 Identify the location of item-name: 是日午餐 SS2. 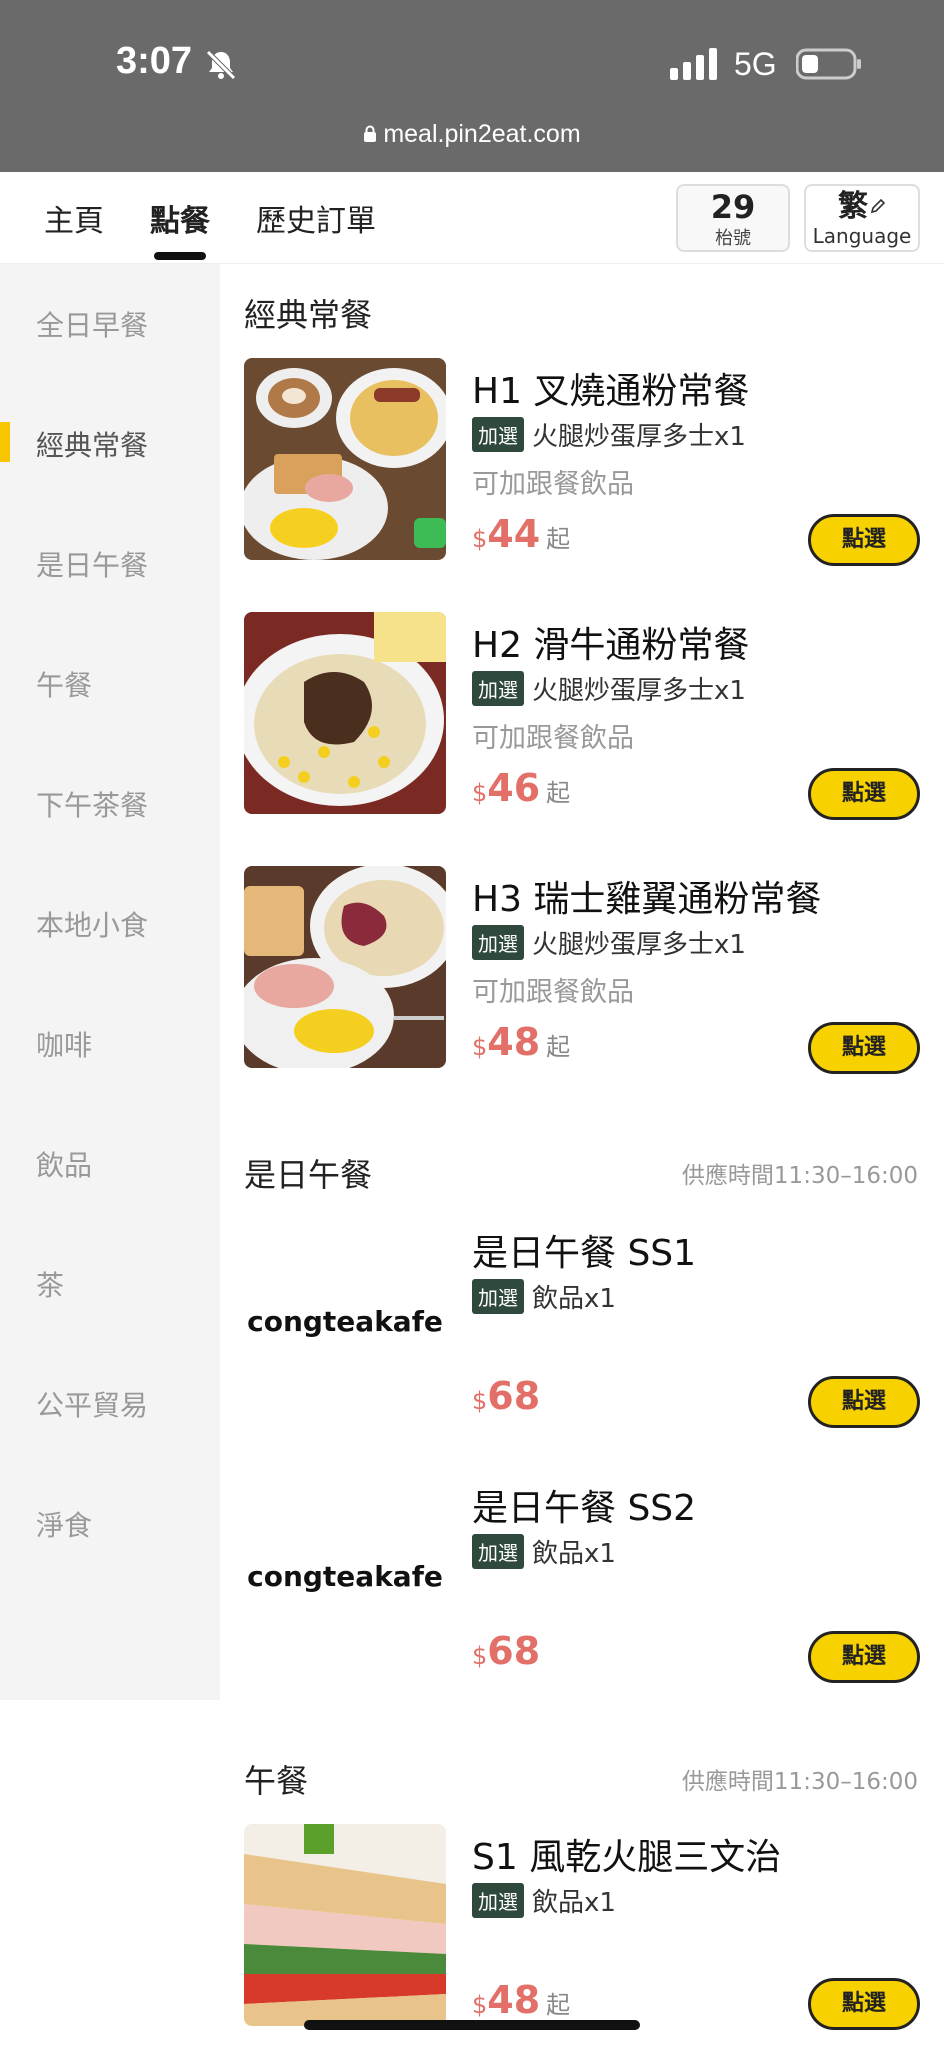
(584, 1508).